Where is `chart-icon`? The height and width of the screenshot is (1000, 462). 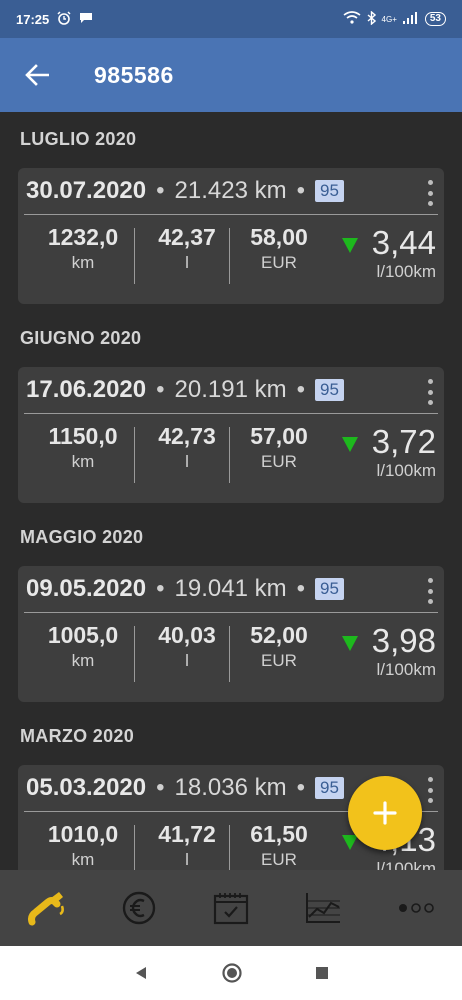
chart-icon is located at coordinates (323, 908).